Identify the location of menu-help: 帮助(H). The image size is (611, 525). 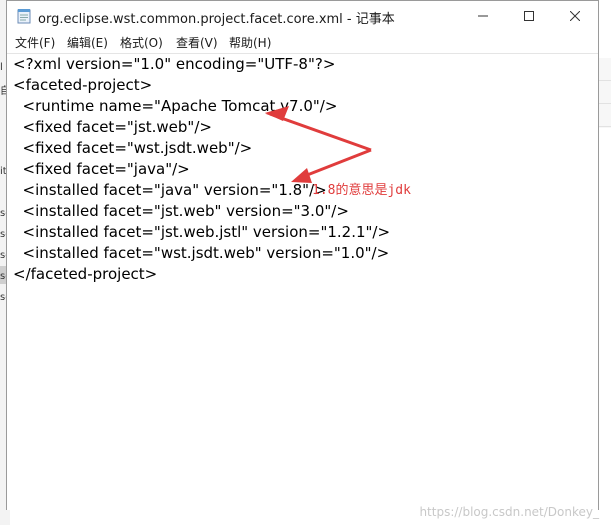
(250, 42).